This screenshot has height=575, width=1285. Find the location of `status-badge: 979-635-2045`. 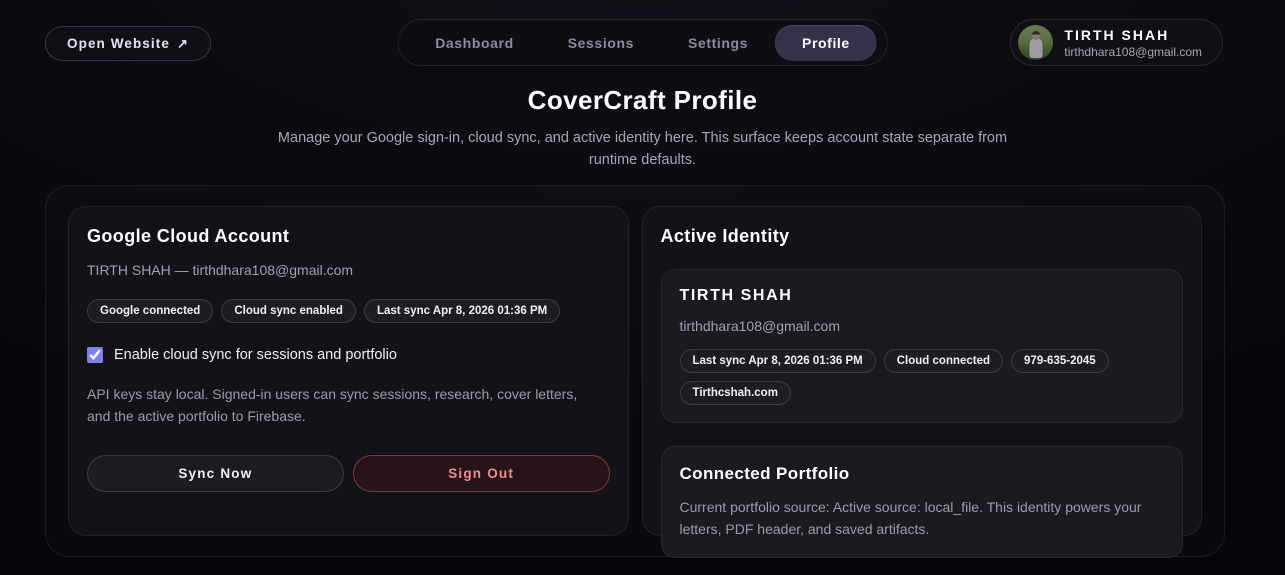

status-badge: 979-635-2045 is located at coordinates (1060, 361).